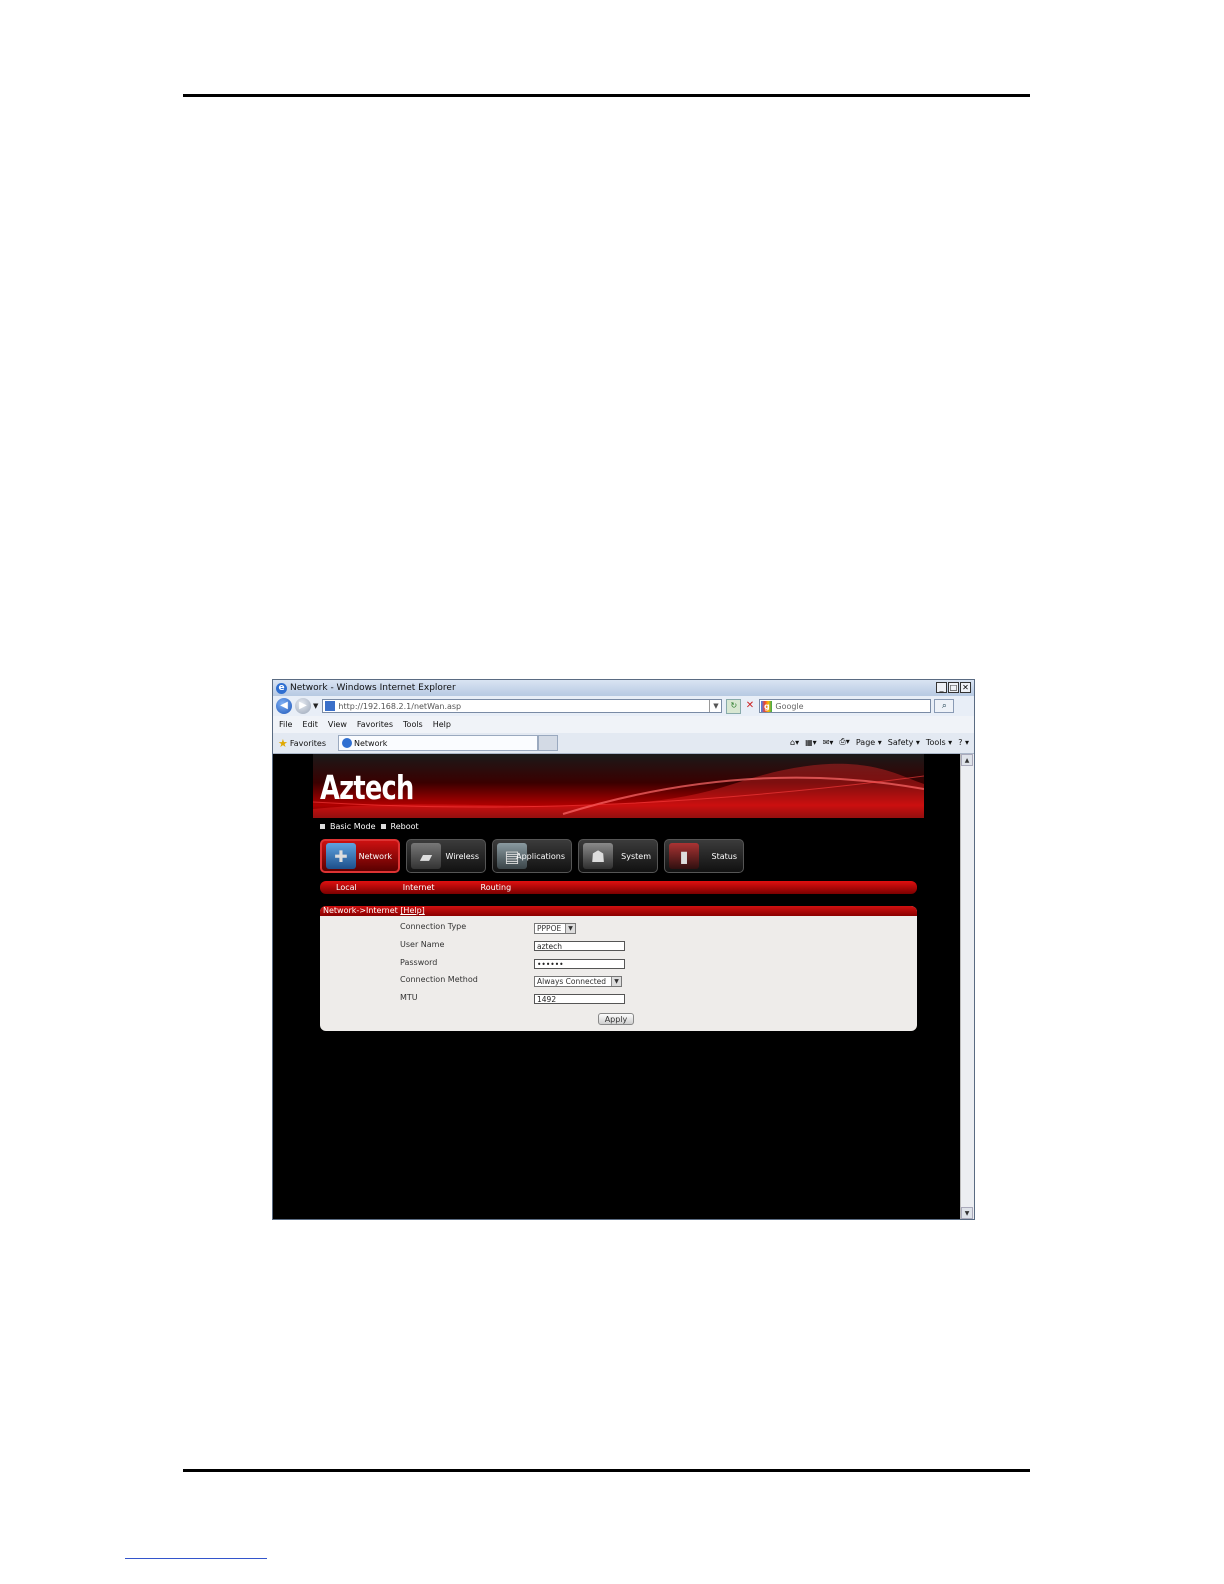 This screenshot has width=1224, height=1584. I want to click on tab-status: ▮ Status, so click(704, 856).